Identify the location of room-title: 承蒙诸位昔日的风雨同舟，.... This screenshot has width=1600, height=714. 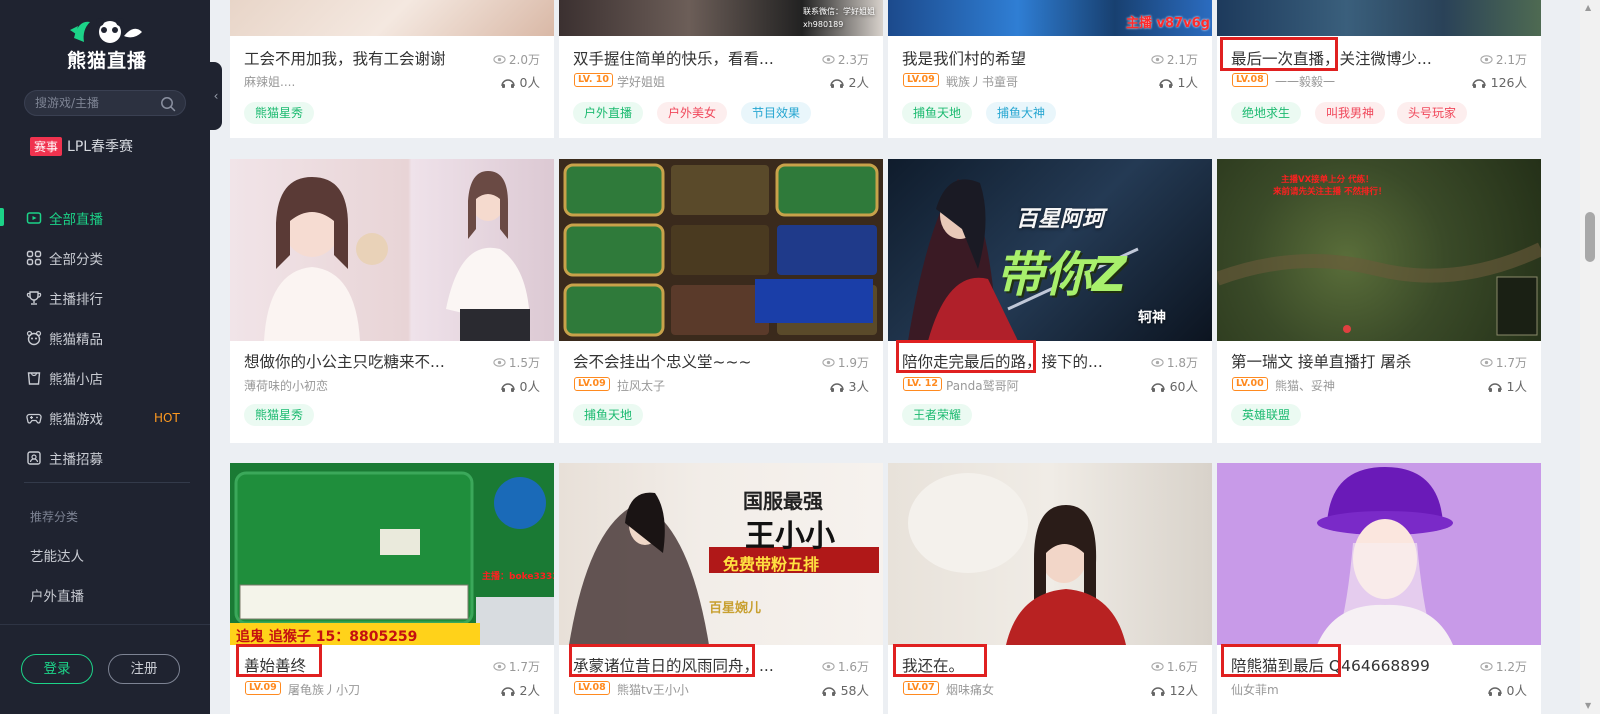
(673, 665).